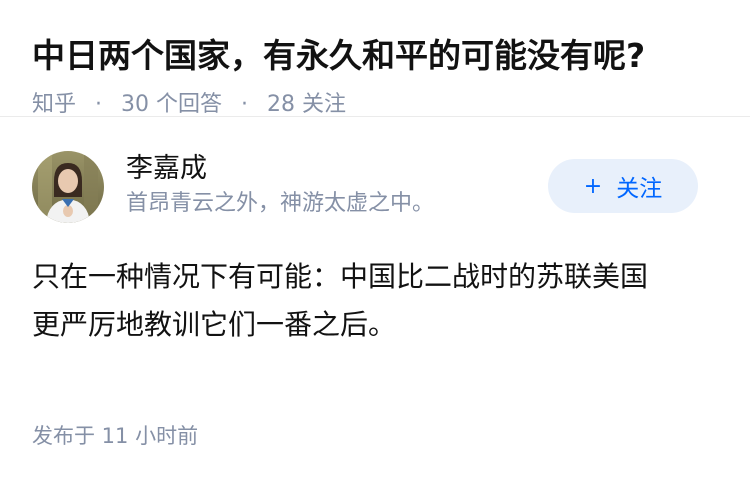  What do you see at coordinates (375, 105) in the screenshot?
I see `question-meta: 知乎 · 30 个回答 · 28 关注` at bounding box center [375, 105].